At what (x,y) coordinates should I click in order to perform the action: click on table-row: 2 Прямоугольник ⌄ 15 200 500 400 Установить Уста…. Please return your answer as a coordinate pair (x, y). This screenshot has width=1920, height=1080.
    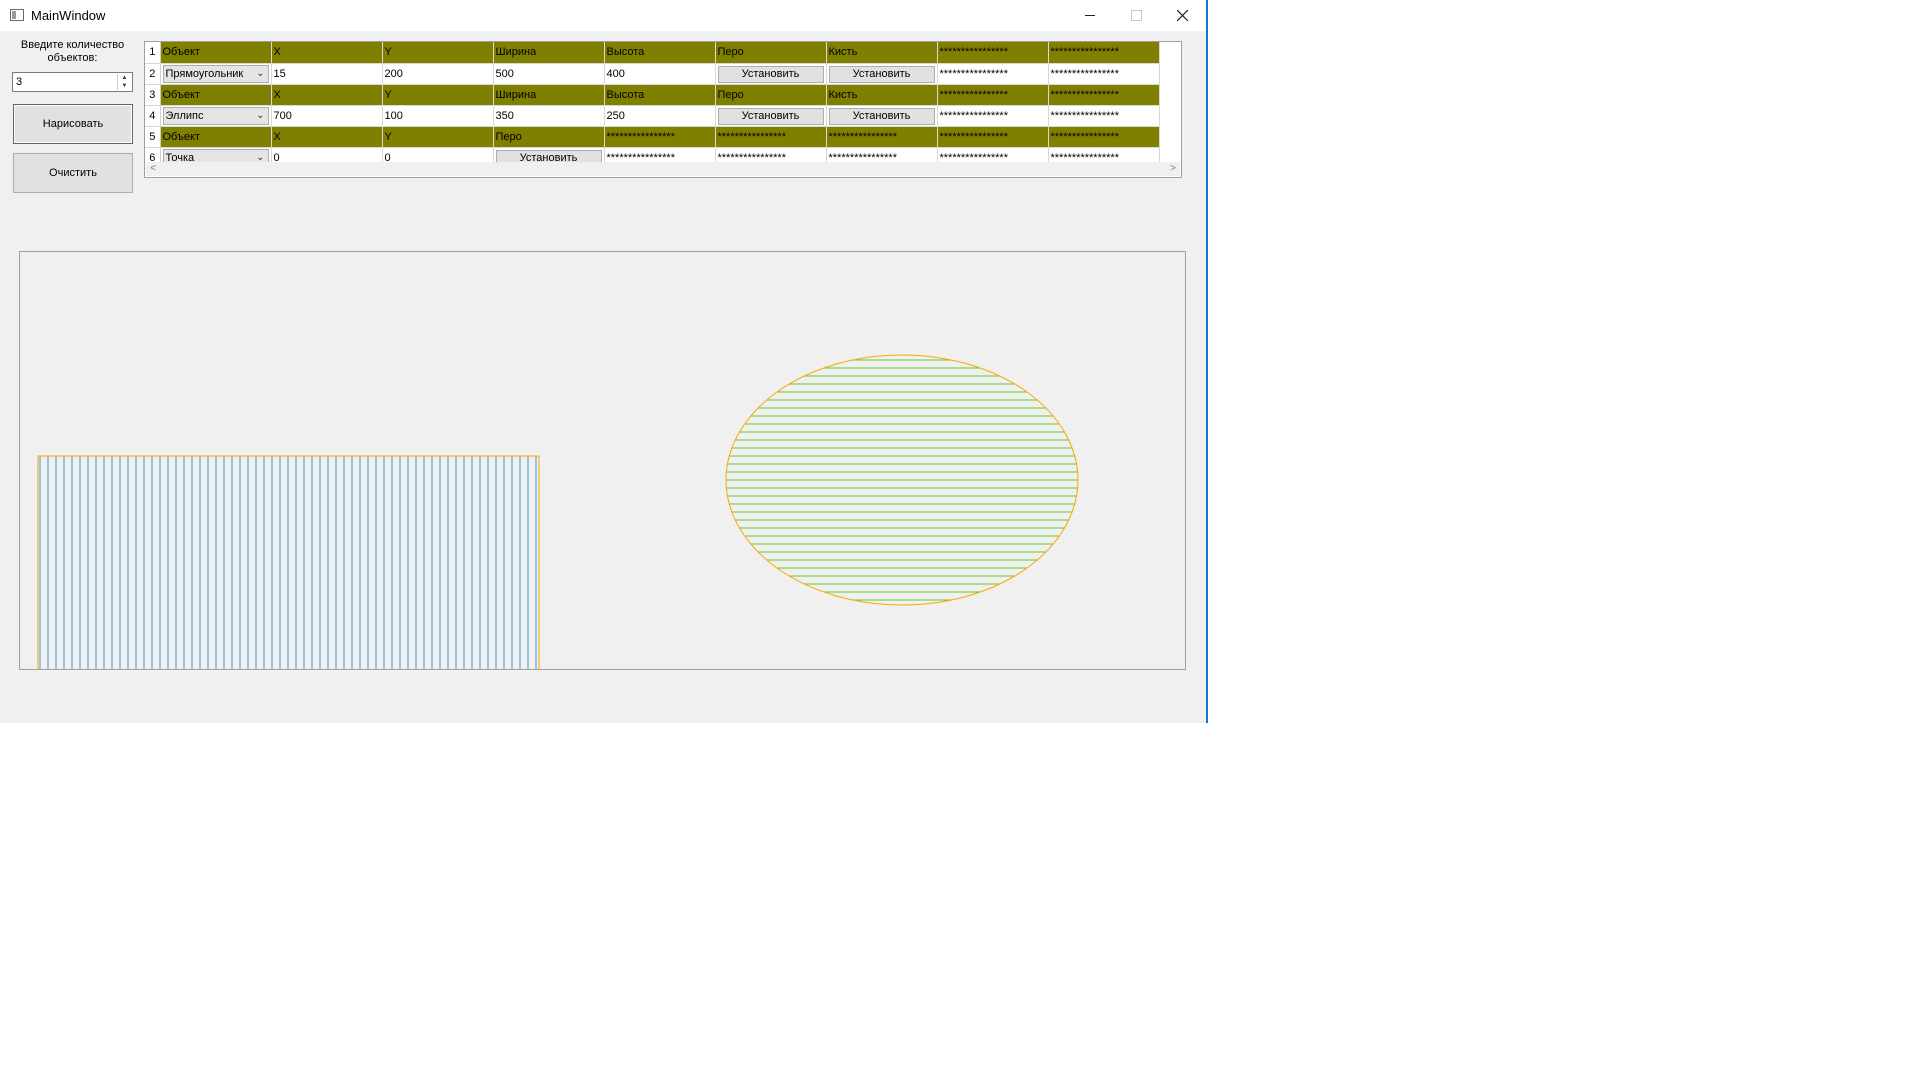
    Looking at the image, I should click on (652, 74).